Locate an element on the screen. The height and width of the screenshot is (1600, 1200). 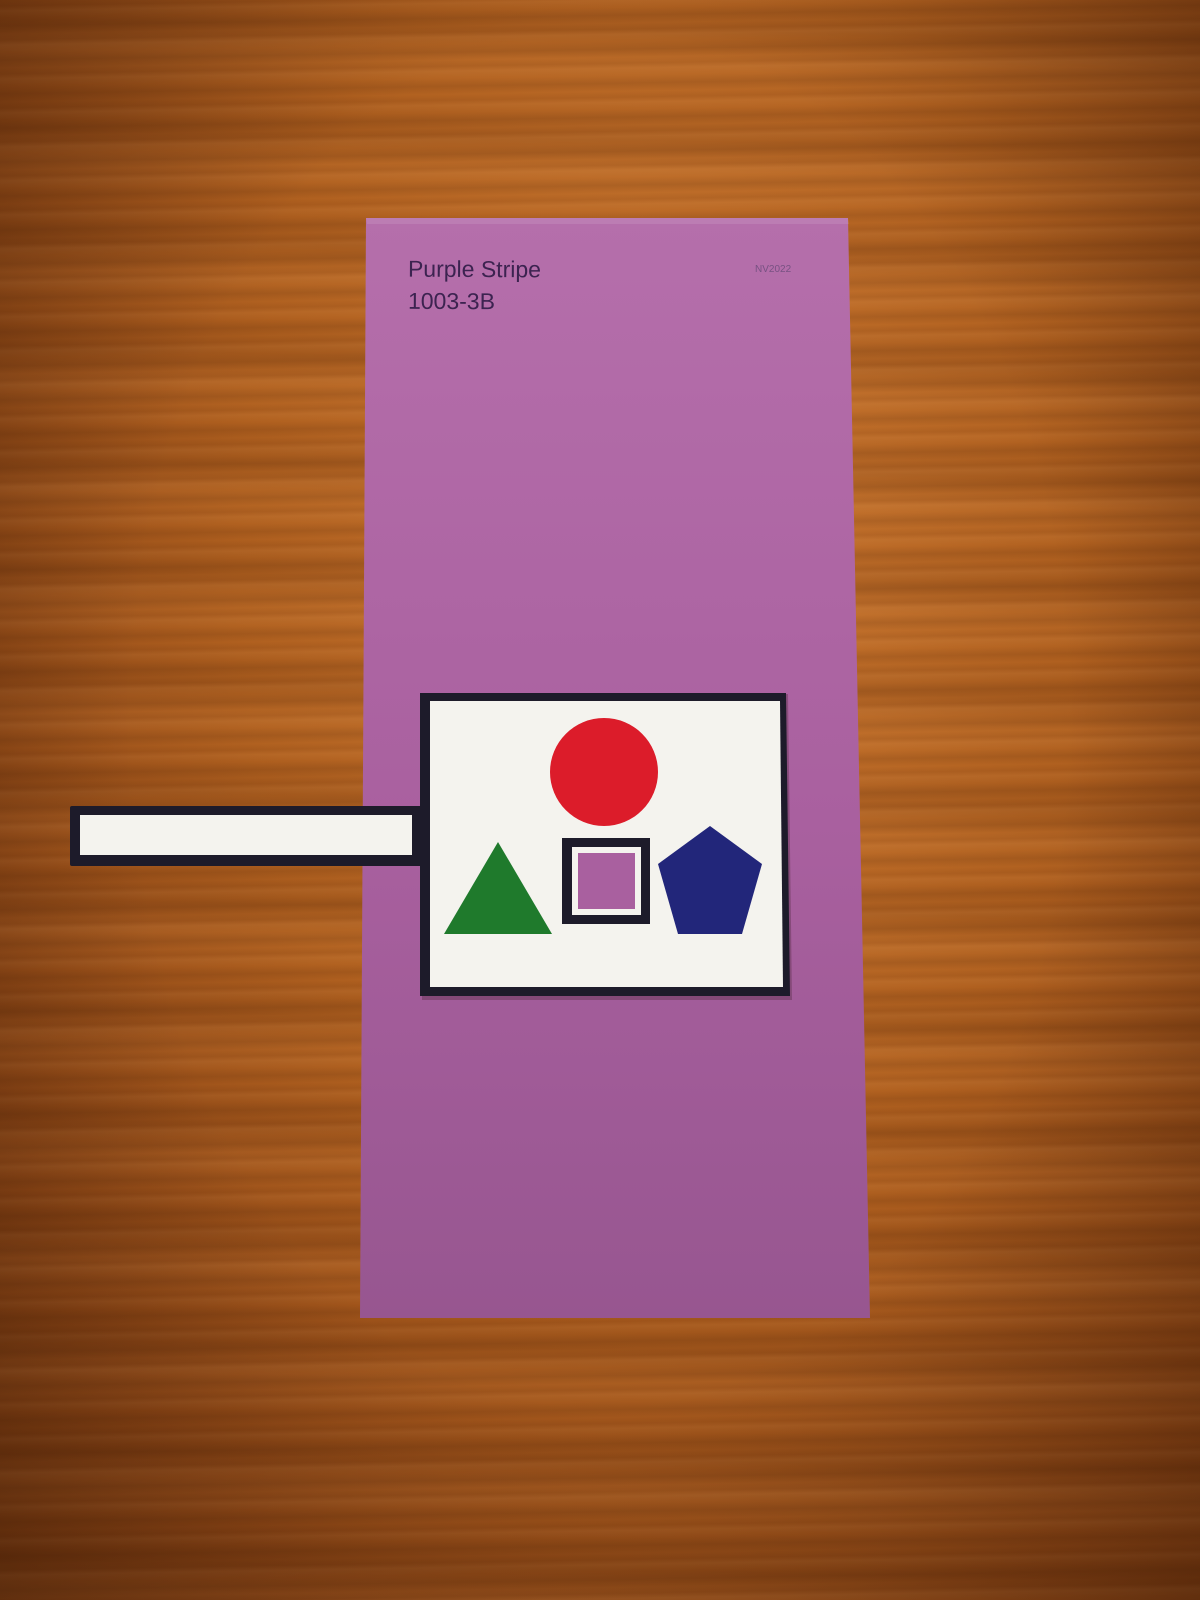
pull-tab-strip is located at coordinates (246, 836).